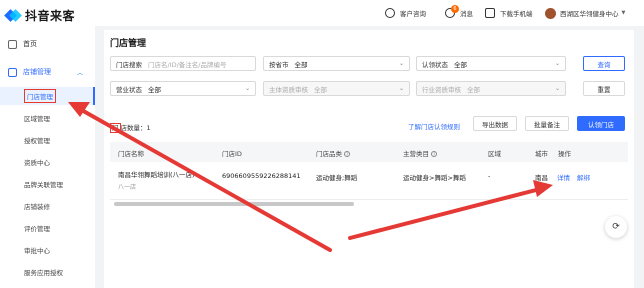 This screenshot has width=644, height=288. What do you see at coordinates (494, 154) in the screenshot?
I see `col-header-area: 区域` at bounding box center [494, 154].